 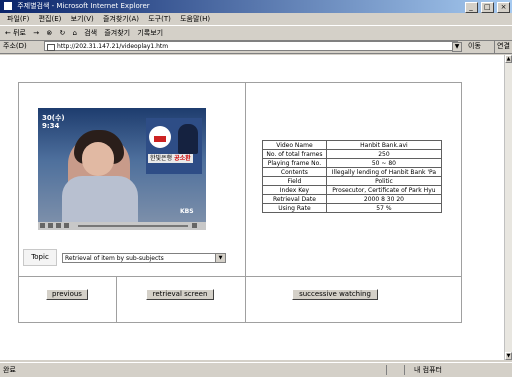 I want to click on menu-favorites: 즐겨찾기(A), so click(x=121, y=19).